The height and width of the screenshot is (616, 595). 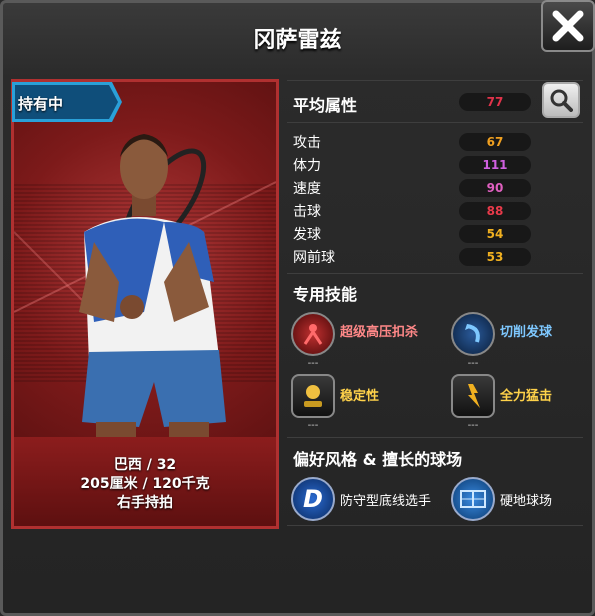 I want to click on owned-tag-label: 持有中, so click(x=41, y=104).